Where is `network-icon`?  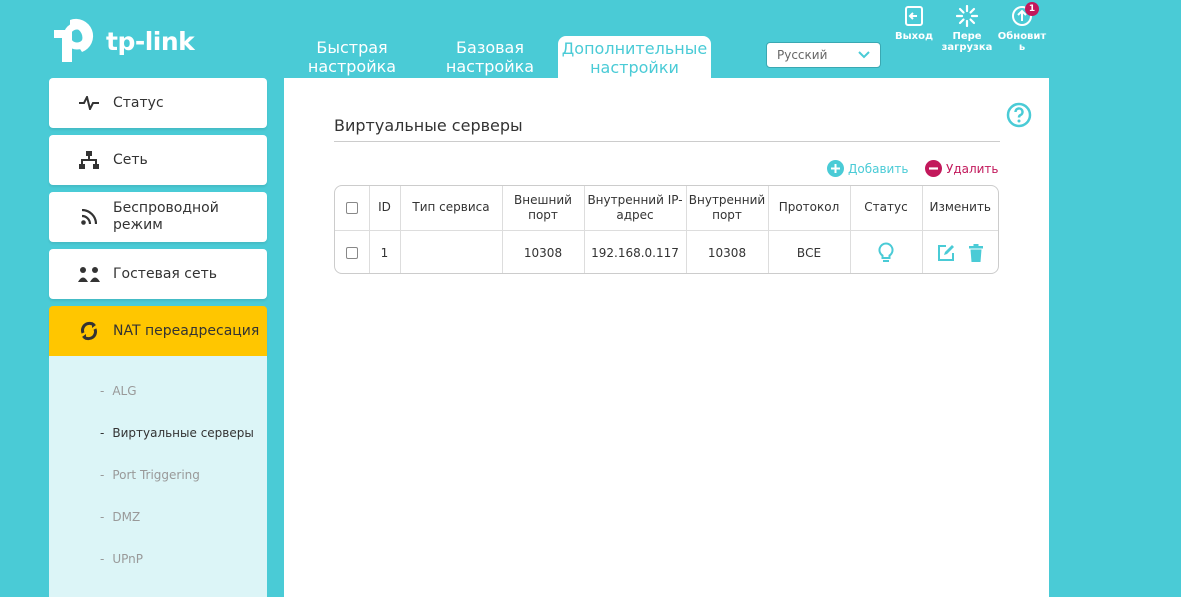
network-icon is located at coordinates (89, 160).